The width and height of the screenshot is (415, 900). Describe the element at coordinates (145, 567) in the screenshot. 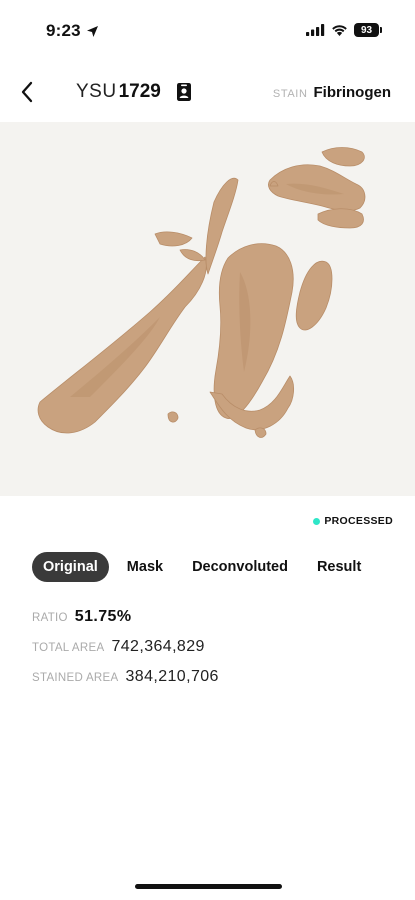

I see `tab-mask: Mask` at that location.